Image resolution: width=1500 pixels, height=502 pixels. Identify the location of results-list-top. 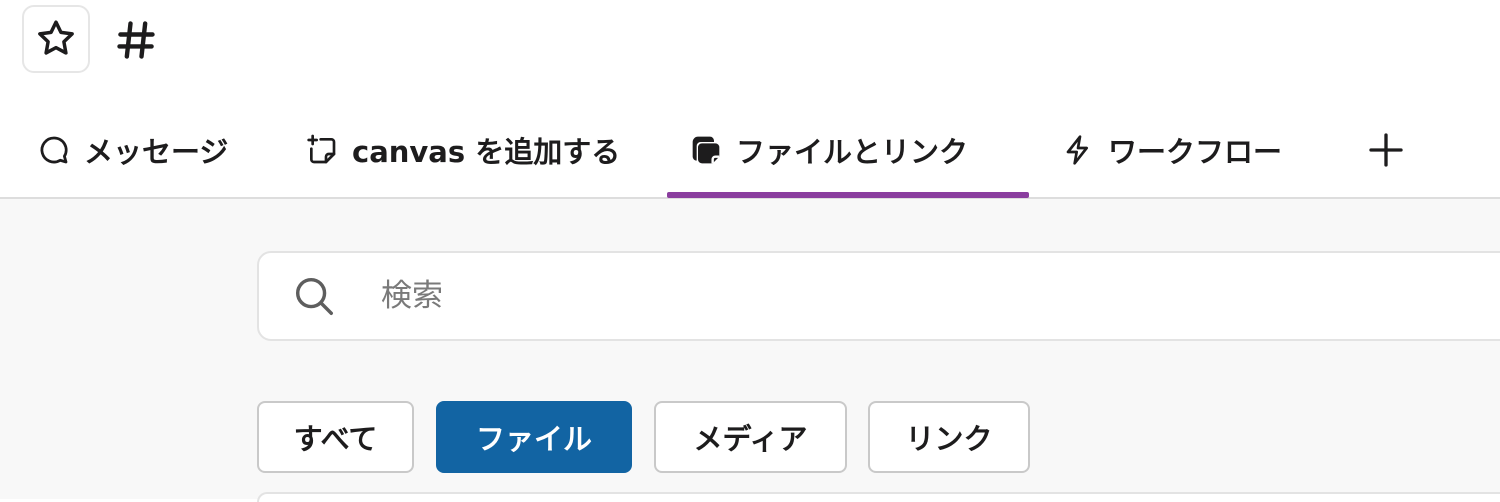
(878, 497).